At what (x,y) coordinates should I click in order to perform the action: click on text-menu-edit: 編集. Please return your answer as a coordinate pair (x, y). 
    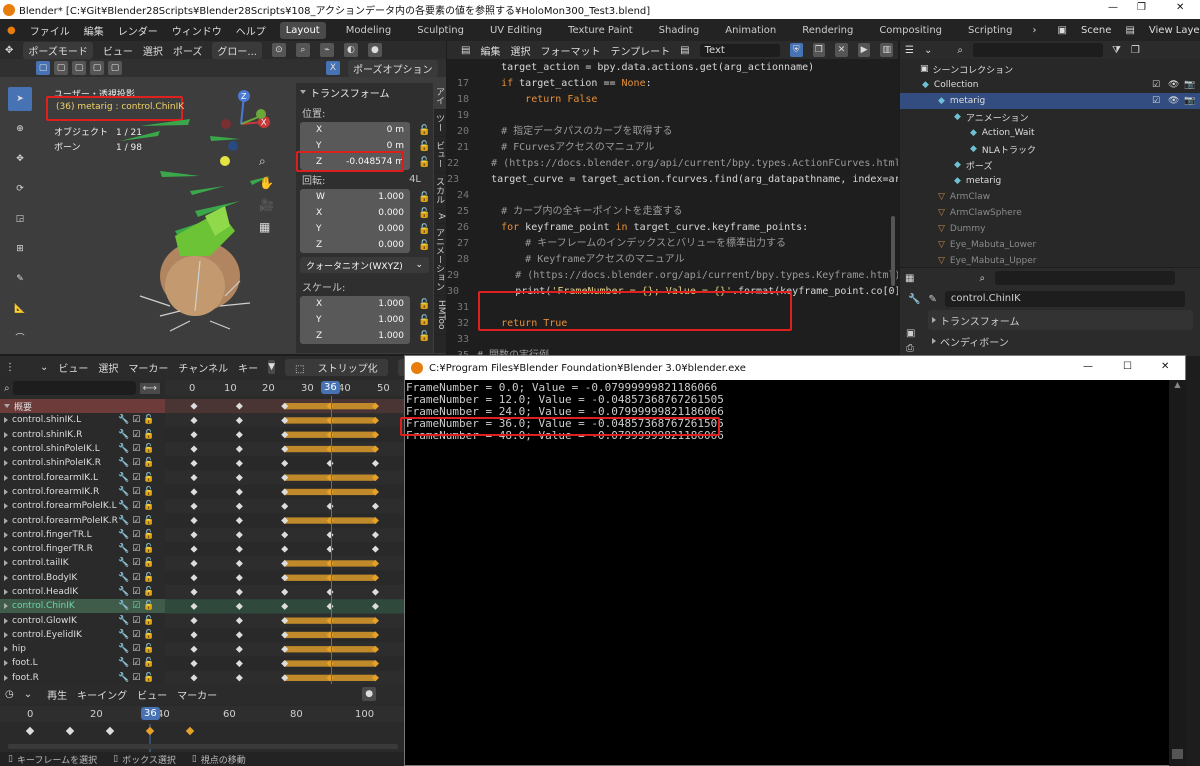
    Looking at the image, I should click on (490, 50).